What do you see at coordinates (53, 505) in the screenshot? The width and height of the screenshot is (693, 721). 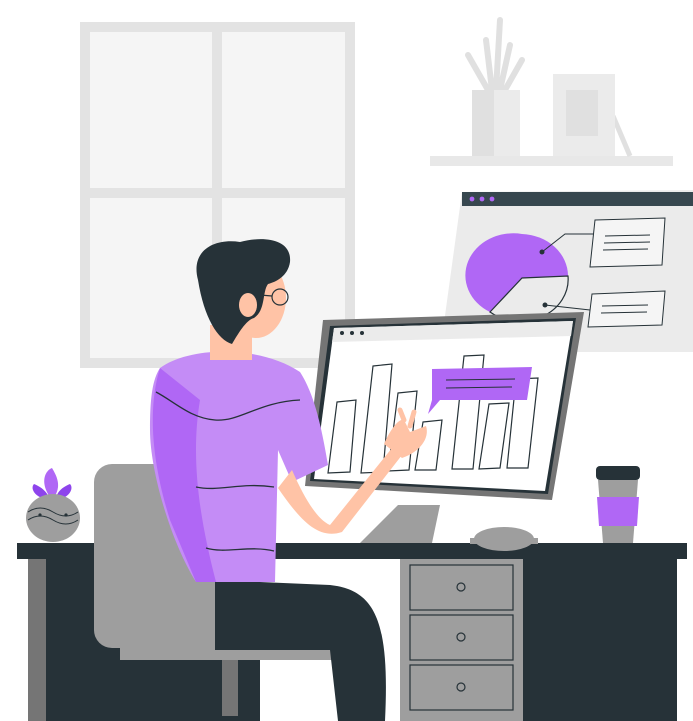 I see `potted-plant-icon` at bounding box center [53, 505].